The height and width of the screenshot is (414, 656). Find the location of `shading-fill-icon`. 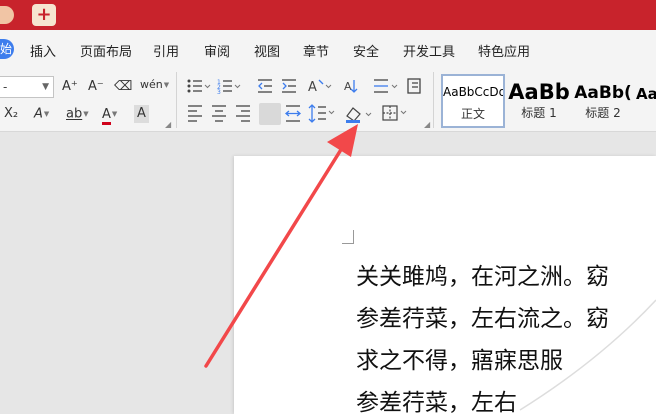

shading-fill-icon is located at coordinates (359, 115).